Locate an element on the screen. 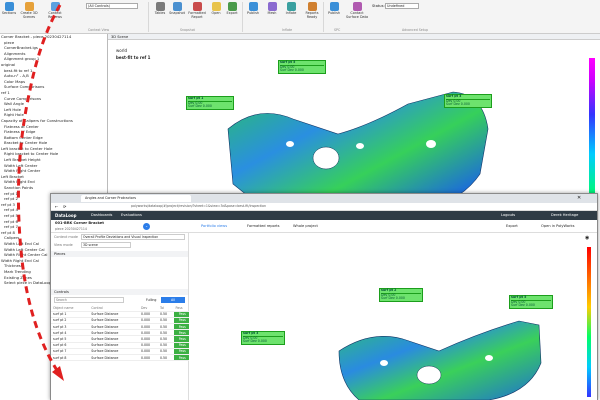 This screenshot has width=600, height=400. pieces-header: Pieces is located at coordinates (119, 254).